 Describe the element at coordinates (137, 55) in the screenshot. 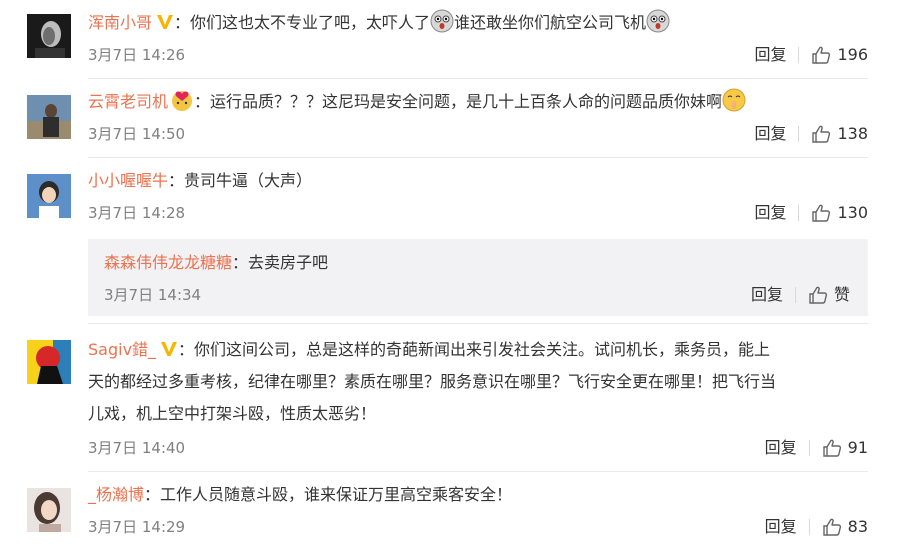

I see `timestamp: 3月7日 14:26` at that location.